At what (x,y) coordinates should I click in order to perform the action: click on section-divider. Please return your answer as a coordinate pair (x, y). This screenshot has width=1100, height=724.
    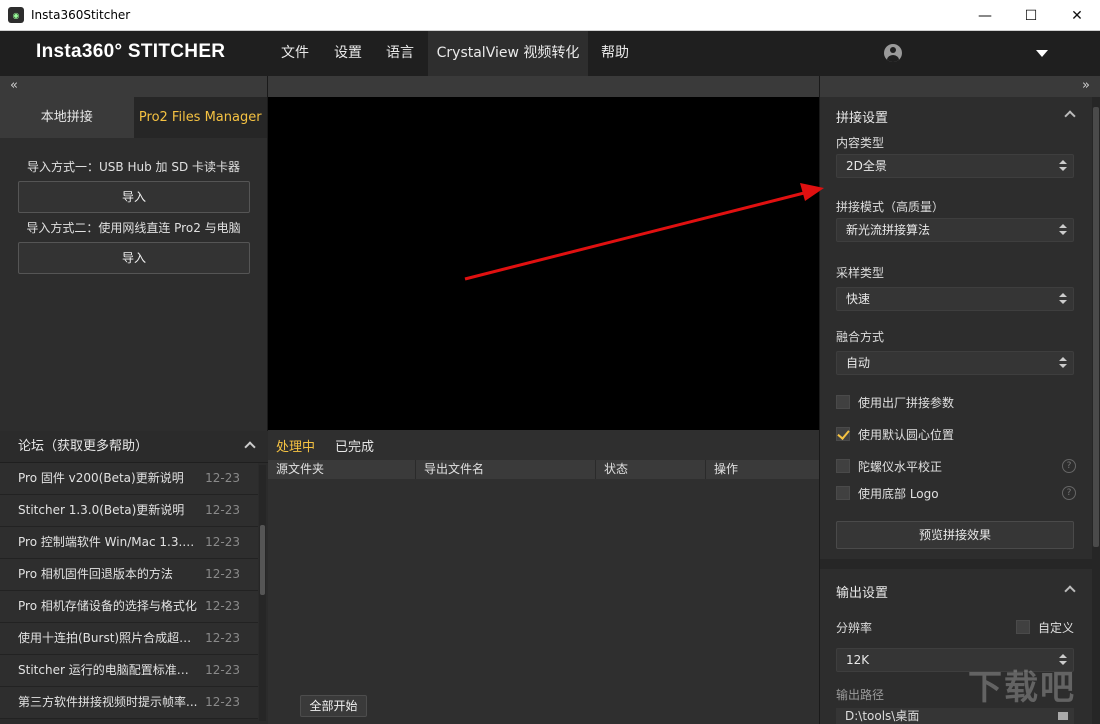
    Looking at the image, I should click on (956, 564).